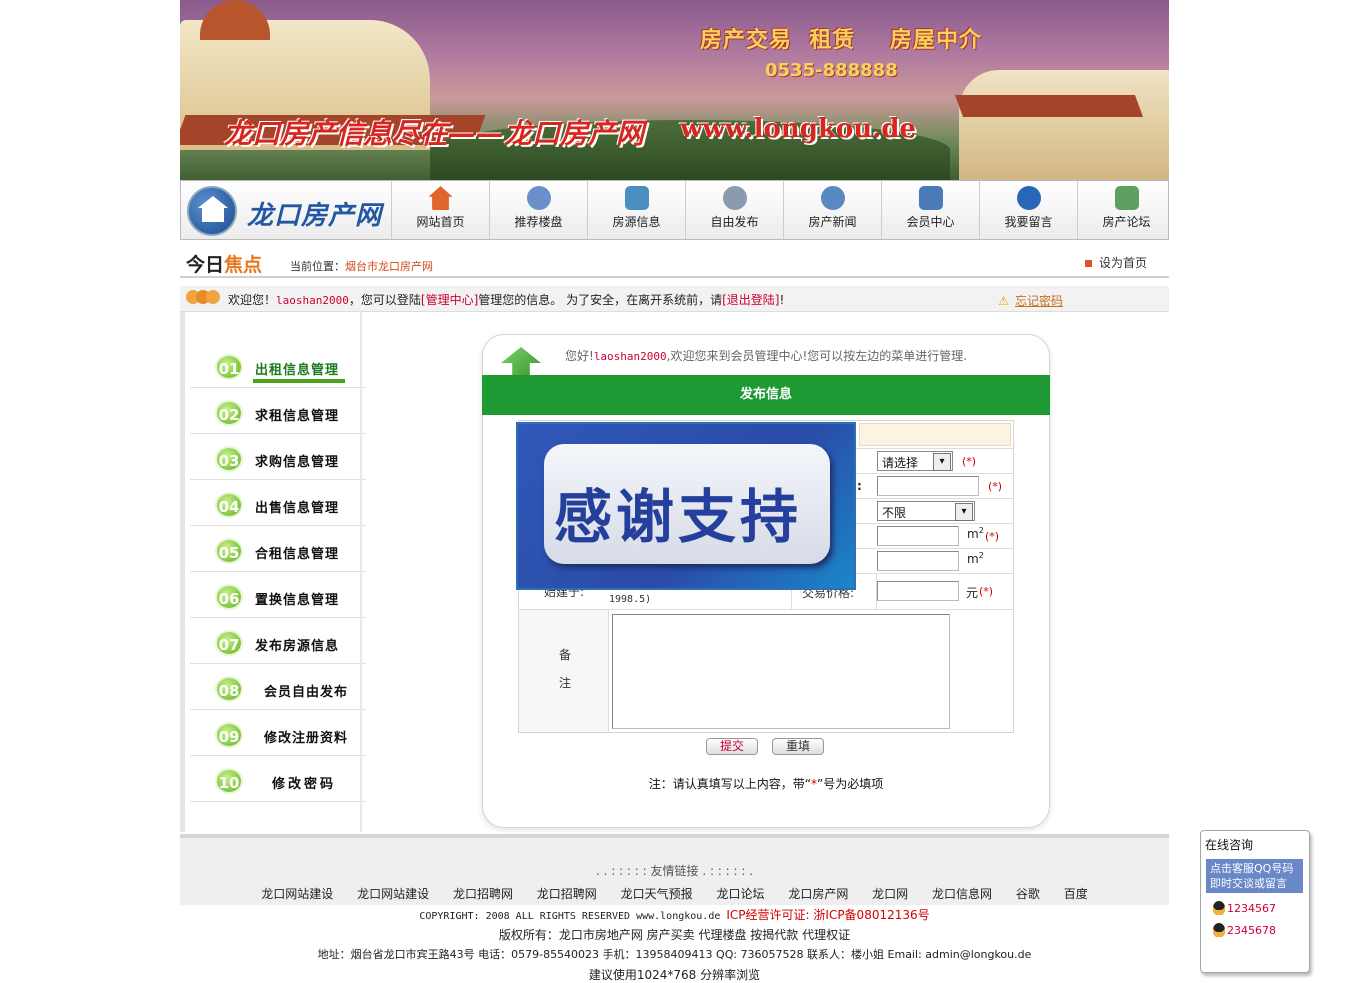 This screenshot has height=983, width=1349. What do you see at coordinates (781, 671) in the screenshot?
I see `remark-textarea` at bounding box center [781, 671].